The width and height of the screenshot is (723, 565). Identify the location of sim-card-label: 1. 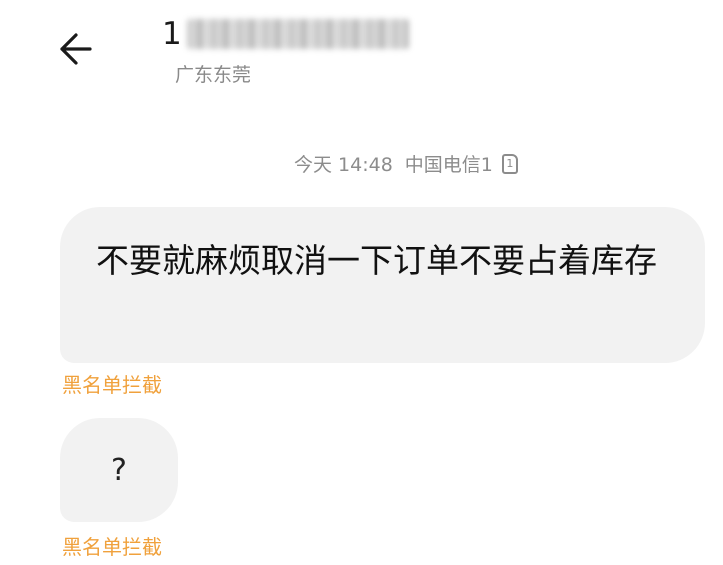
(510, 163).